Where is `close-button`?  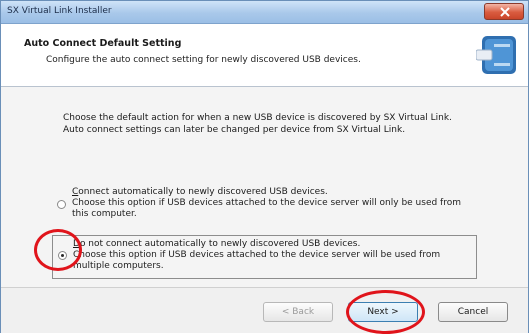 close-button is located at coordinates (504, 11).